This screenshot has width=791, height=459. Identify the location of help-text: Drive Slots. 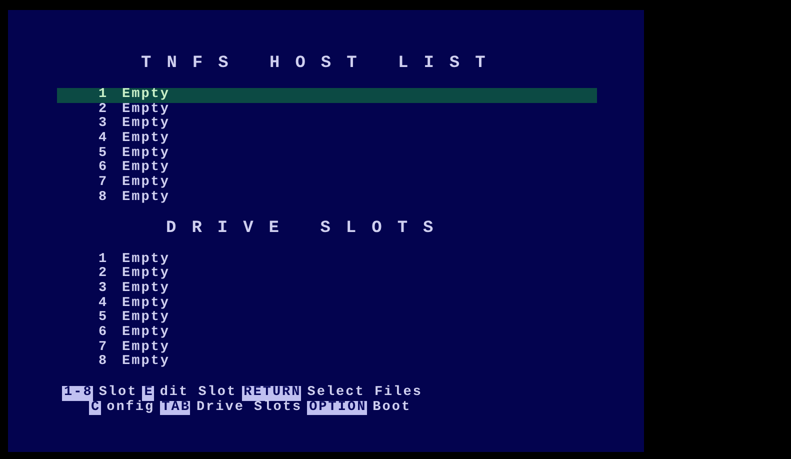
(249, 408).